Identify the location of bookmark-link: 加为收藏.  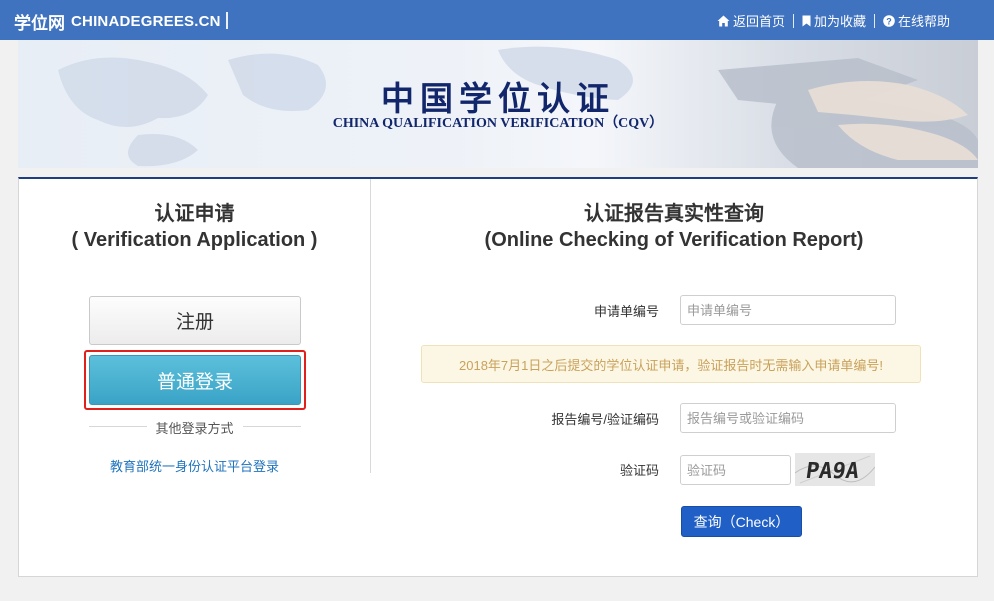
(834, 20).